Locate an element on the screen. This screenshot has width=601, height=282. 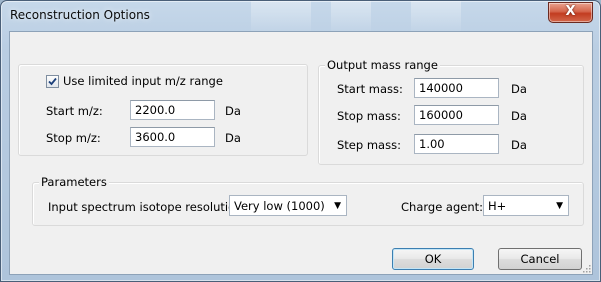
isotope-resolution-select: Very low (1000) ▼ is located at coordinates (288, 205).